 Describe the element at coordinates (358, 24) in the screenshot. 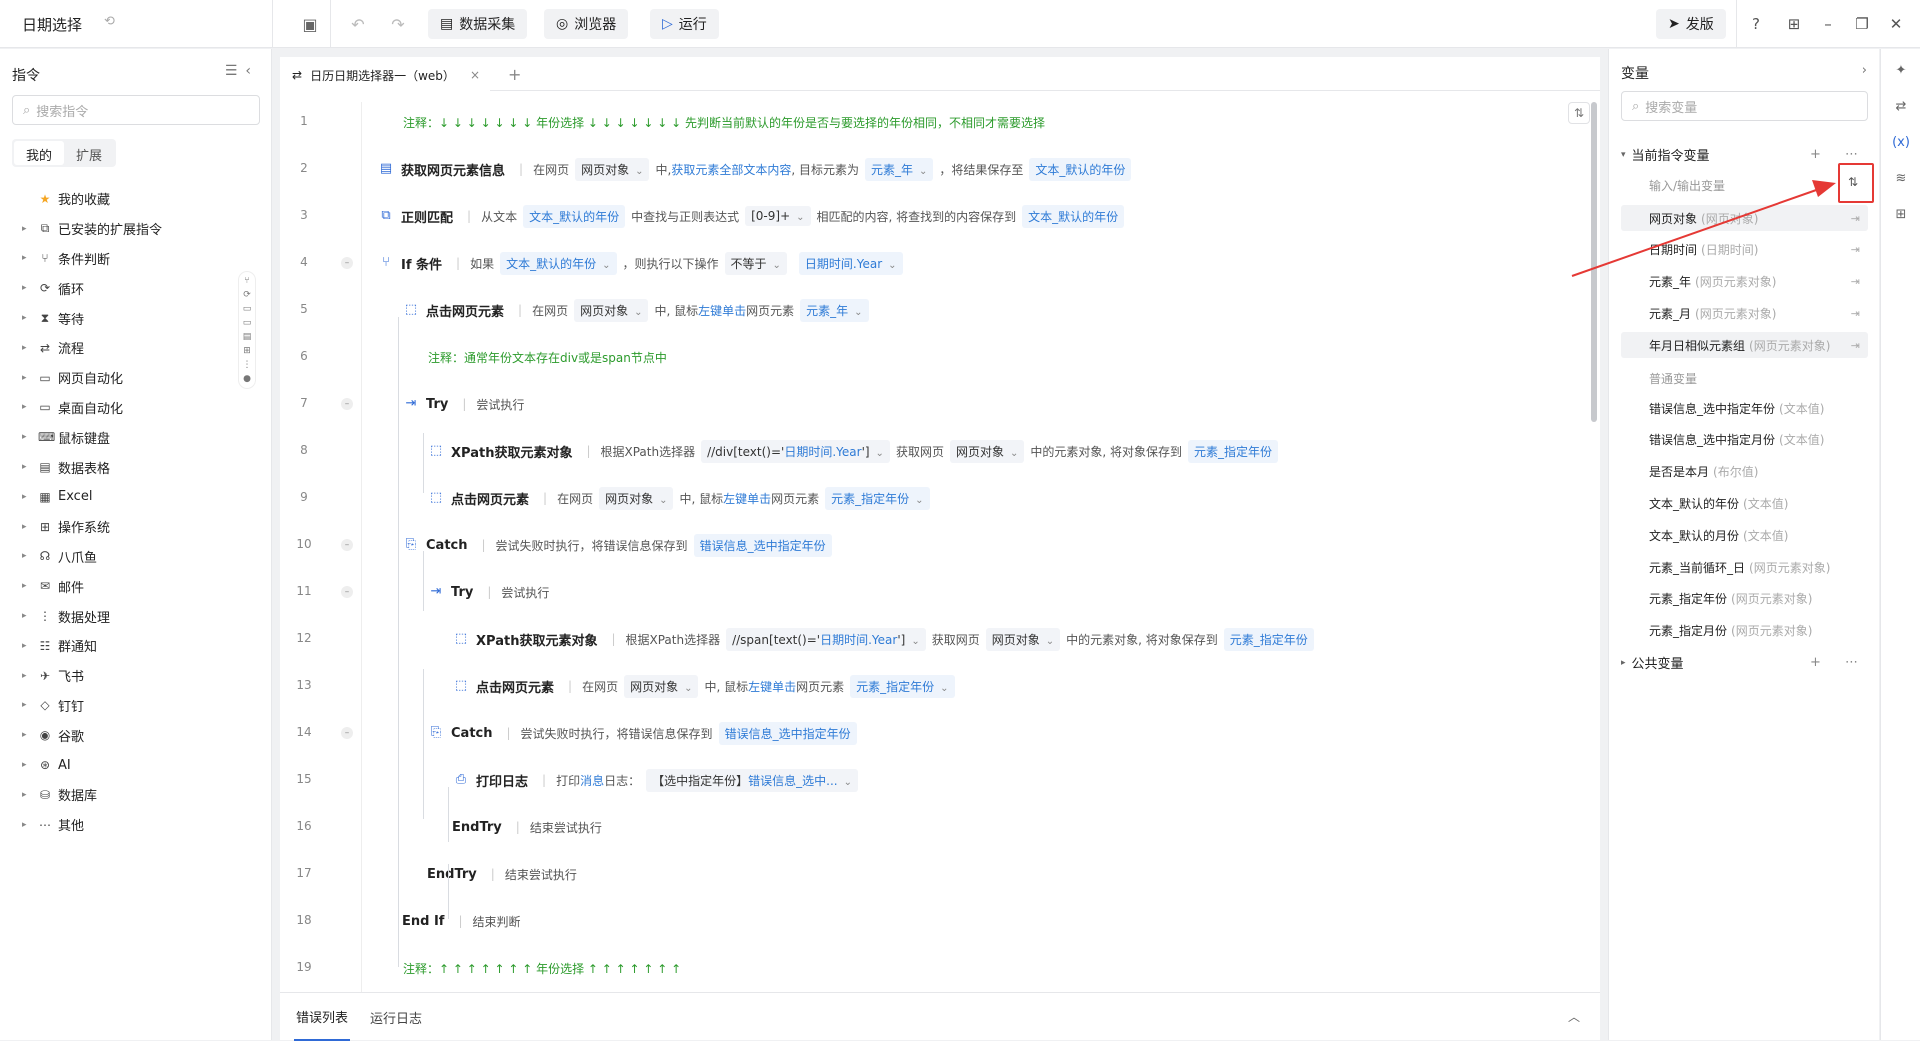

I see `undo-icon: ↶` at that location.